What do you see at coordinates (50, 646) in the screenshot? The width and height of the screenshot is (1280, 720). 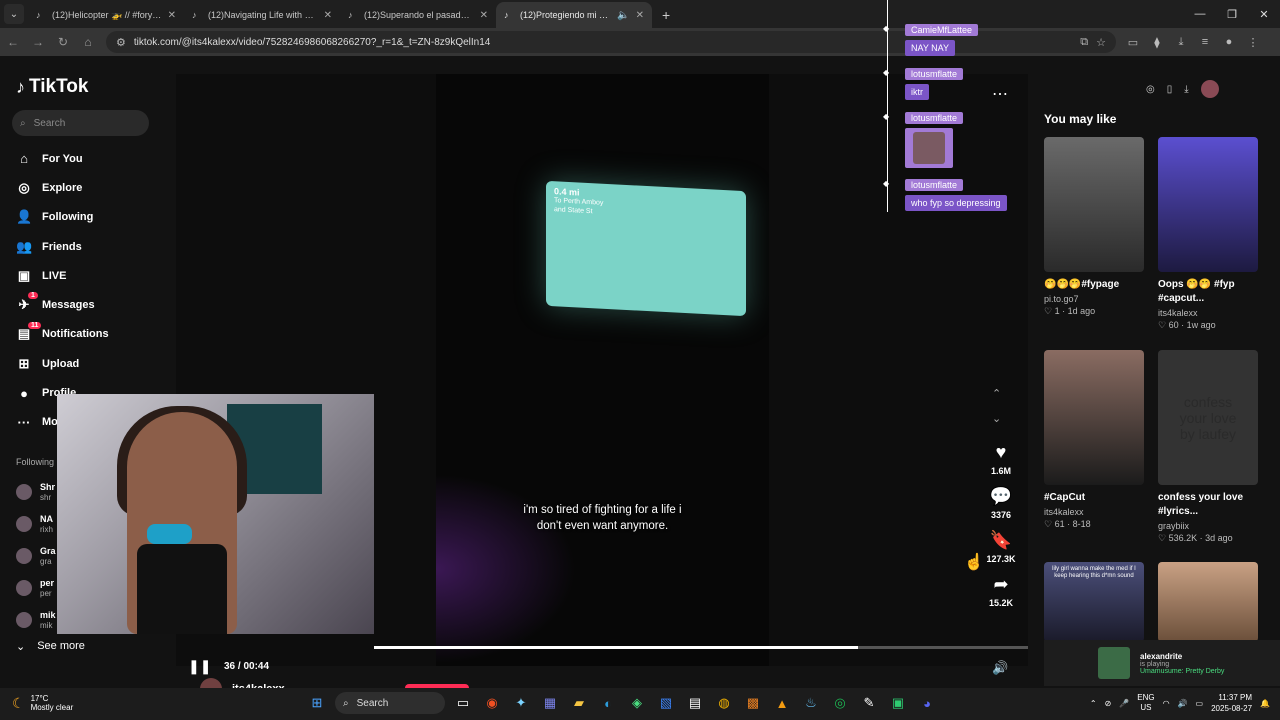 I see `see-more-button: ⌄ See more` at bounding box center [50, 646].